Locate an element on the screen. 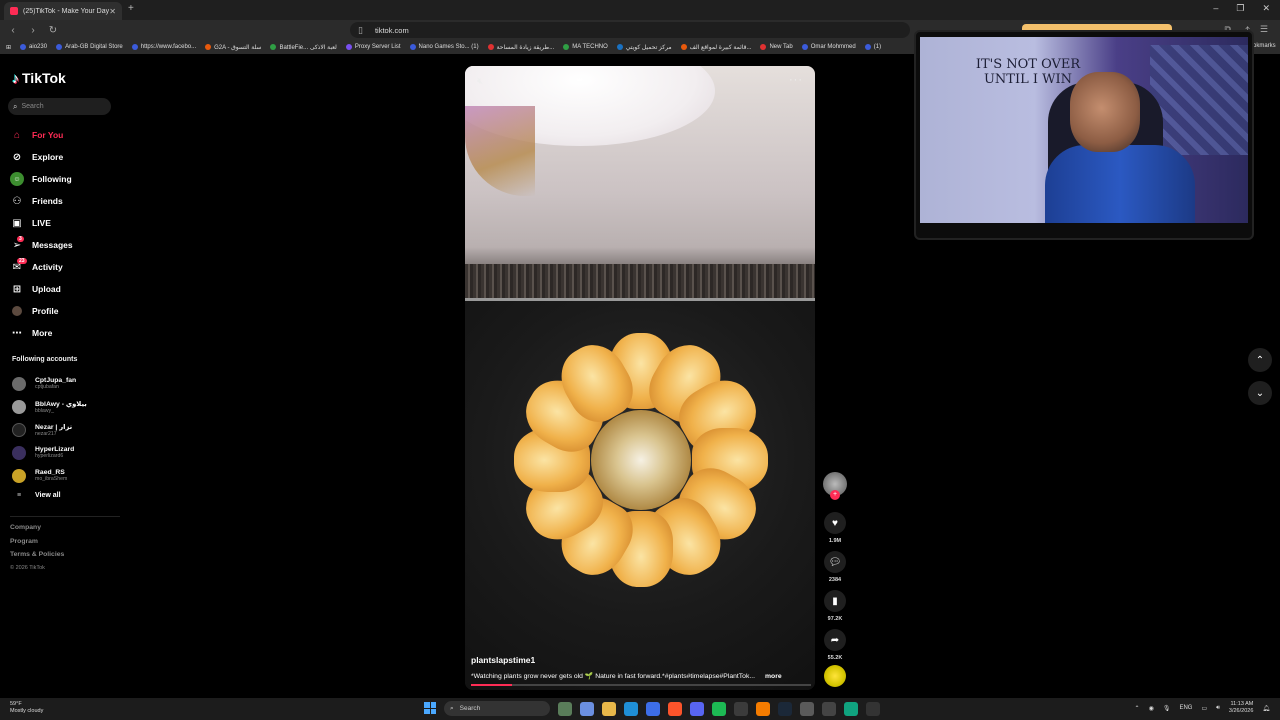 The width and height of the screenshot is (1280, 720). bookmark-item: Nano Games Sto... (1) is located at coordinates (444, 47).